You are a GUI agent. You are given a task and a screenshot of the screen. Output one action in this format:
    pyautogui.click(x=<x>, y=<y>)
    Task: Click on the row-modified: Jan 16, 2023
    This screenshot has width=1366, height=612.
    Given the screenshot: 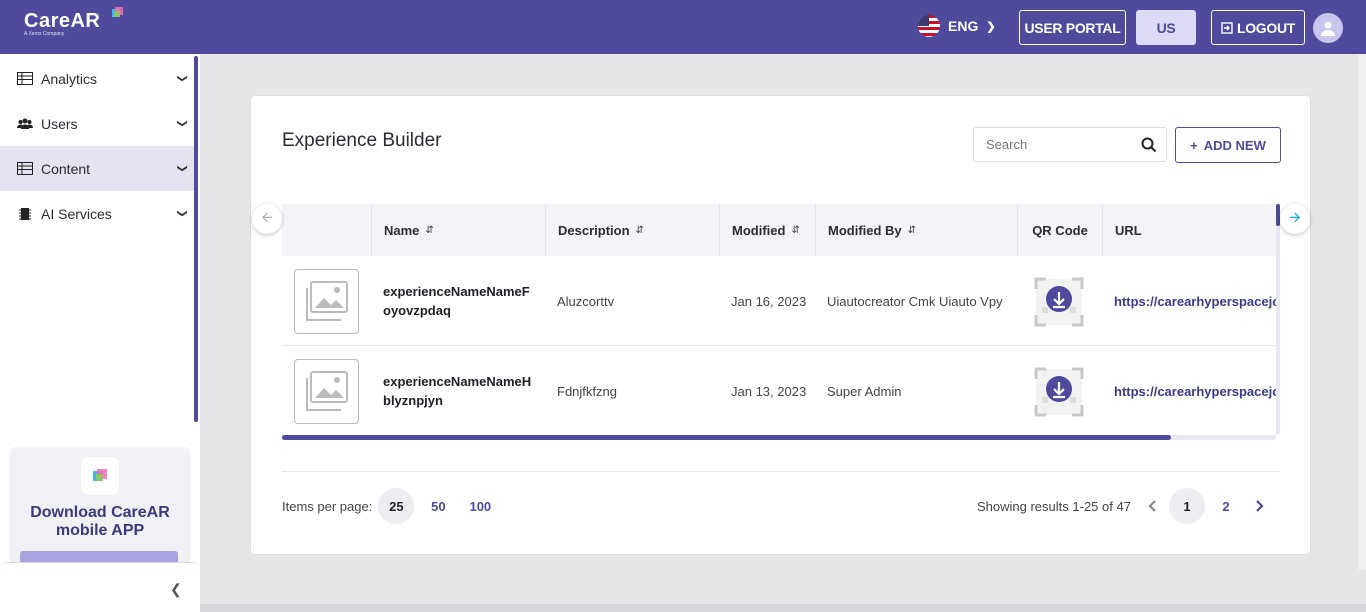 What is the action you would take?
    pyautogui.click(x=769, y=301)
    